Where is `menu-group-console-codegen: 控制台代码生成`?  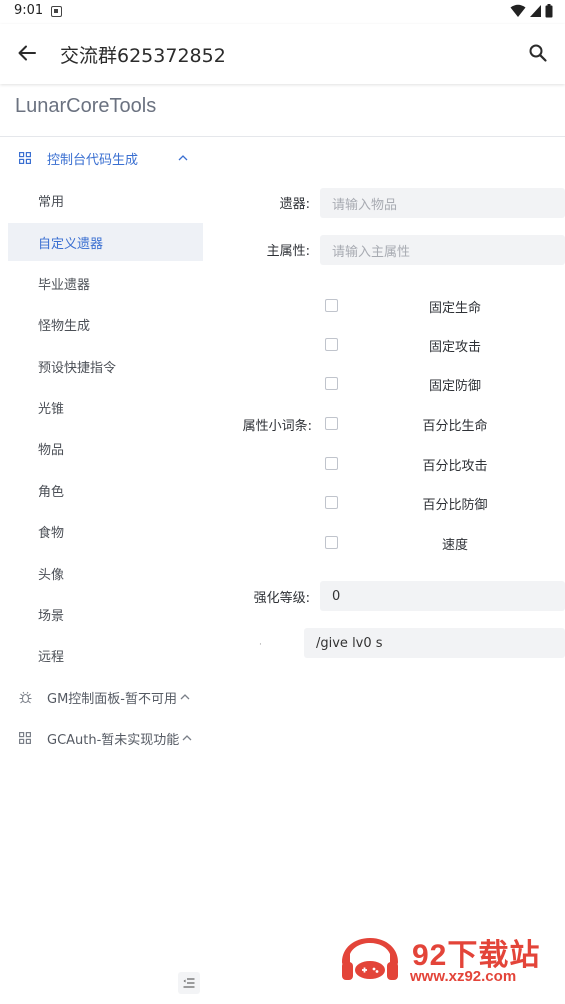 menu-group-console-codegen: 控制台代码生成 is located at coordinates (105, 158).